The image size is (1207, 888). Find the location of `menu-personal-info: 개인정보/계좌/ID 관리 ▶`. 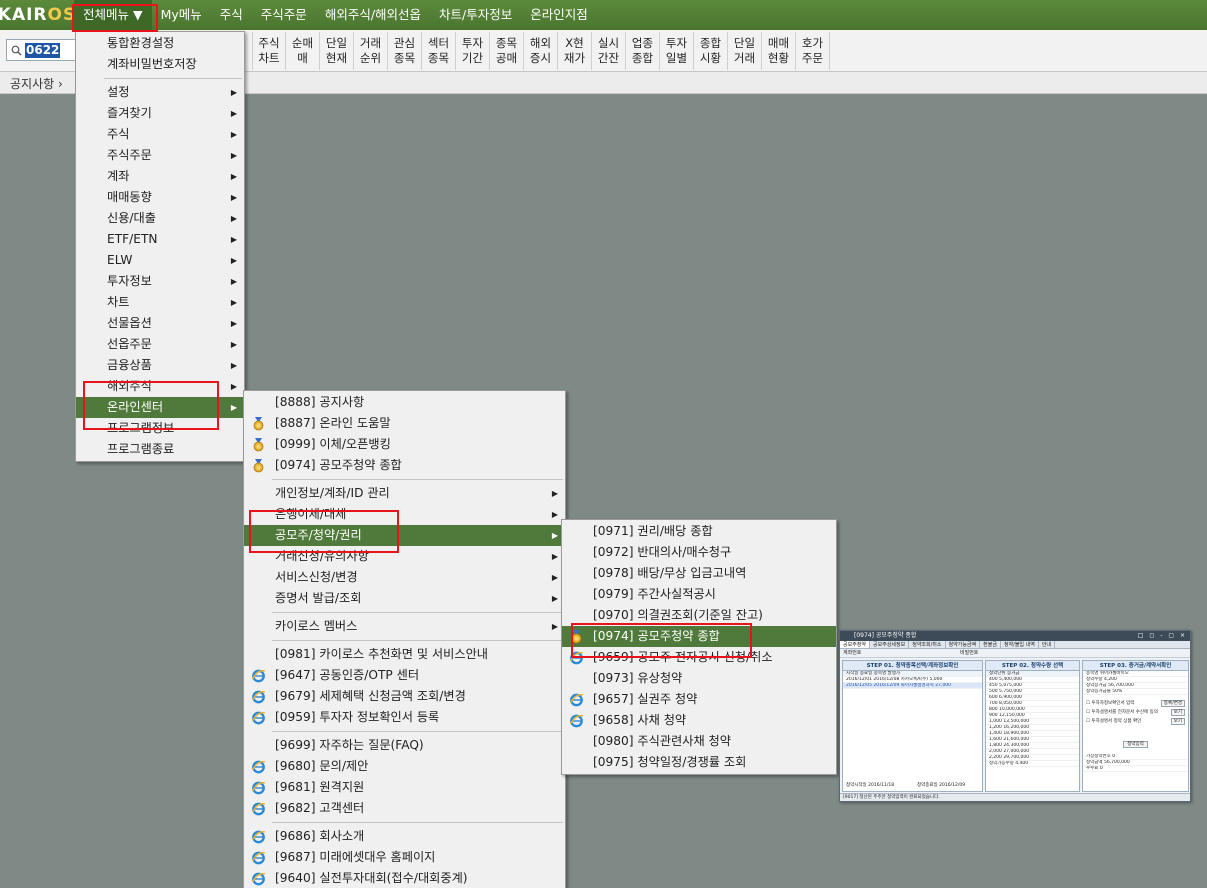

menu-personal-info: 개인정보/계좌/ID 관리 ▶ is located at coordinates (404, 493).